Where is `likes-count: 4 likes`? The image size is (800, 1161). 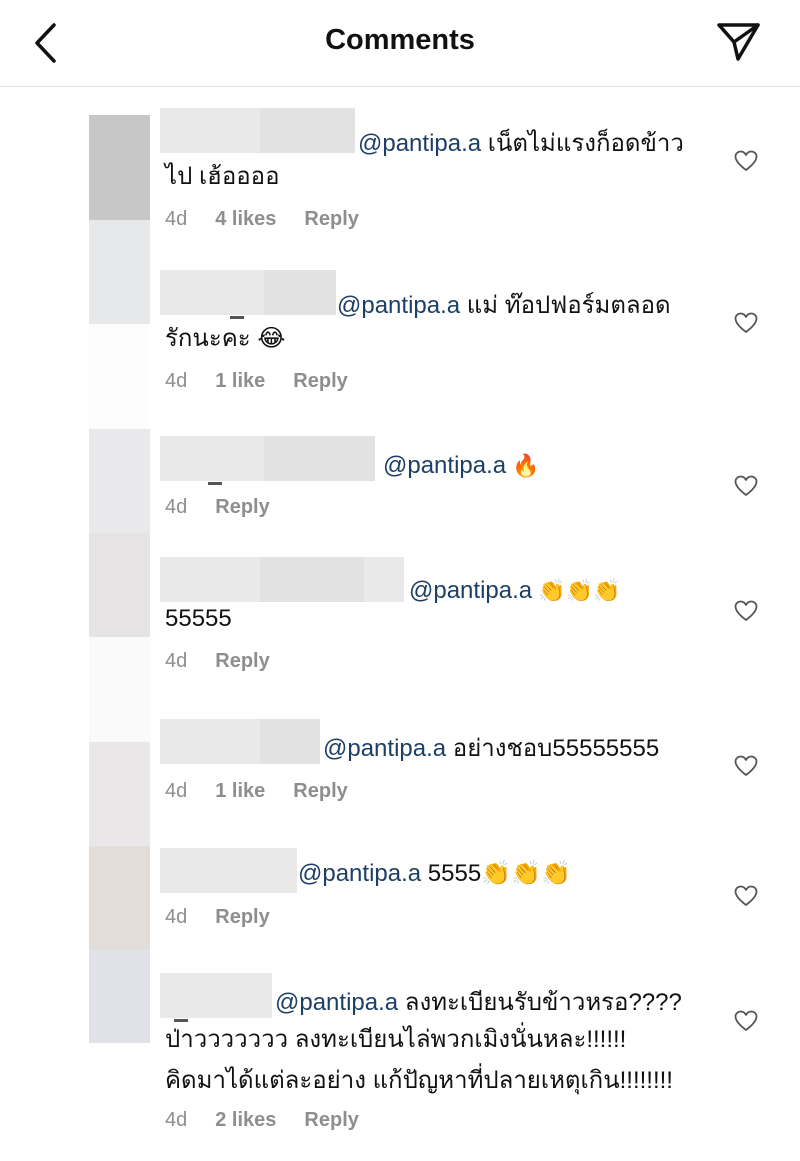
likes-count: 4 likes is located at coordinates (245, 219).